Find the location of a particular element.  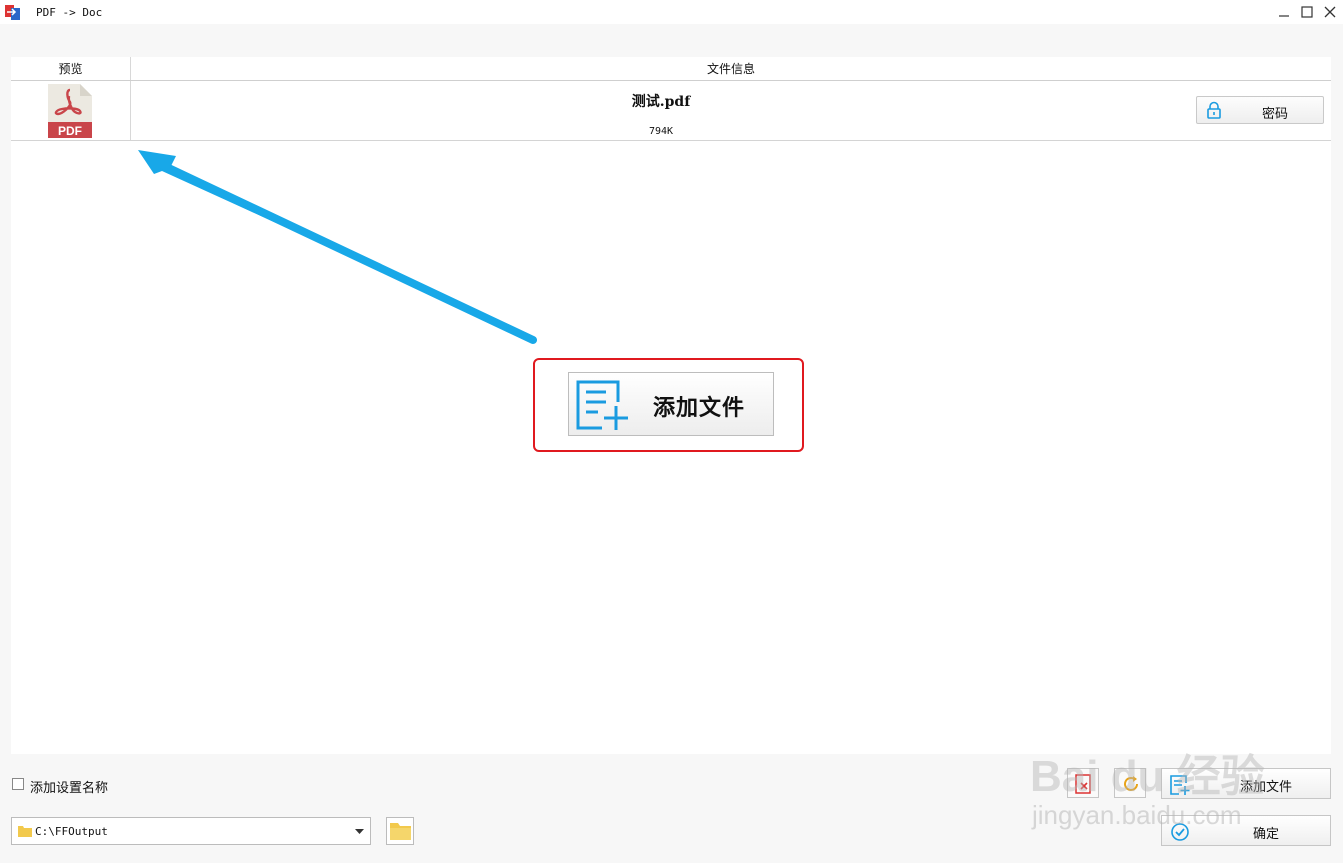

title-bar: PDF -> Doc is located at coordinates (671, 12).